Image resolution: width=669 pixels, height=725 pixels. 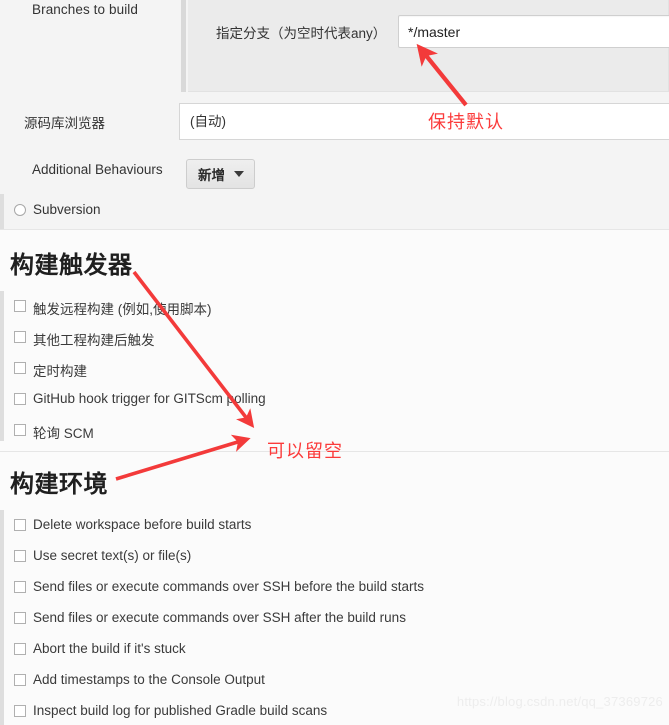 What do you see at coordinates (466, 122) in the screenshot?
I see `annotation-keep-default: 保持默认` at bounding box center [466, 122].